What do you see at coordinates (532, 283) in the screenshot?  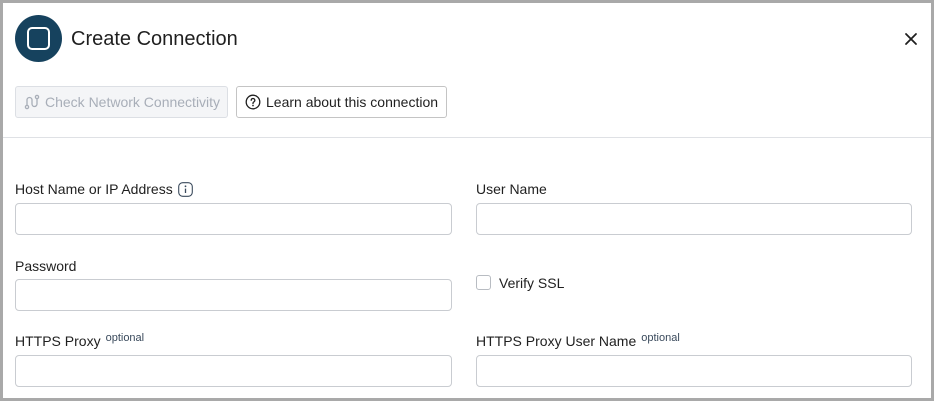 I see `verify-ssl-label: Verify SSL` at bounding box center [532, 283].